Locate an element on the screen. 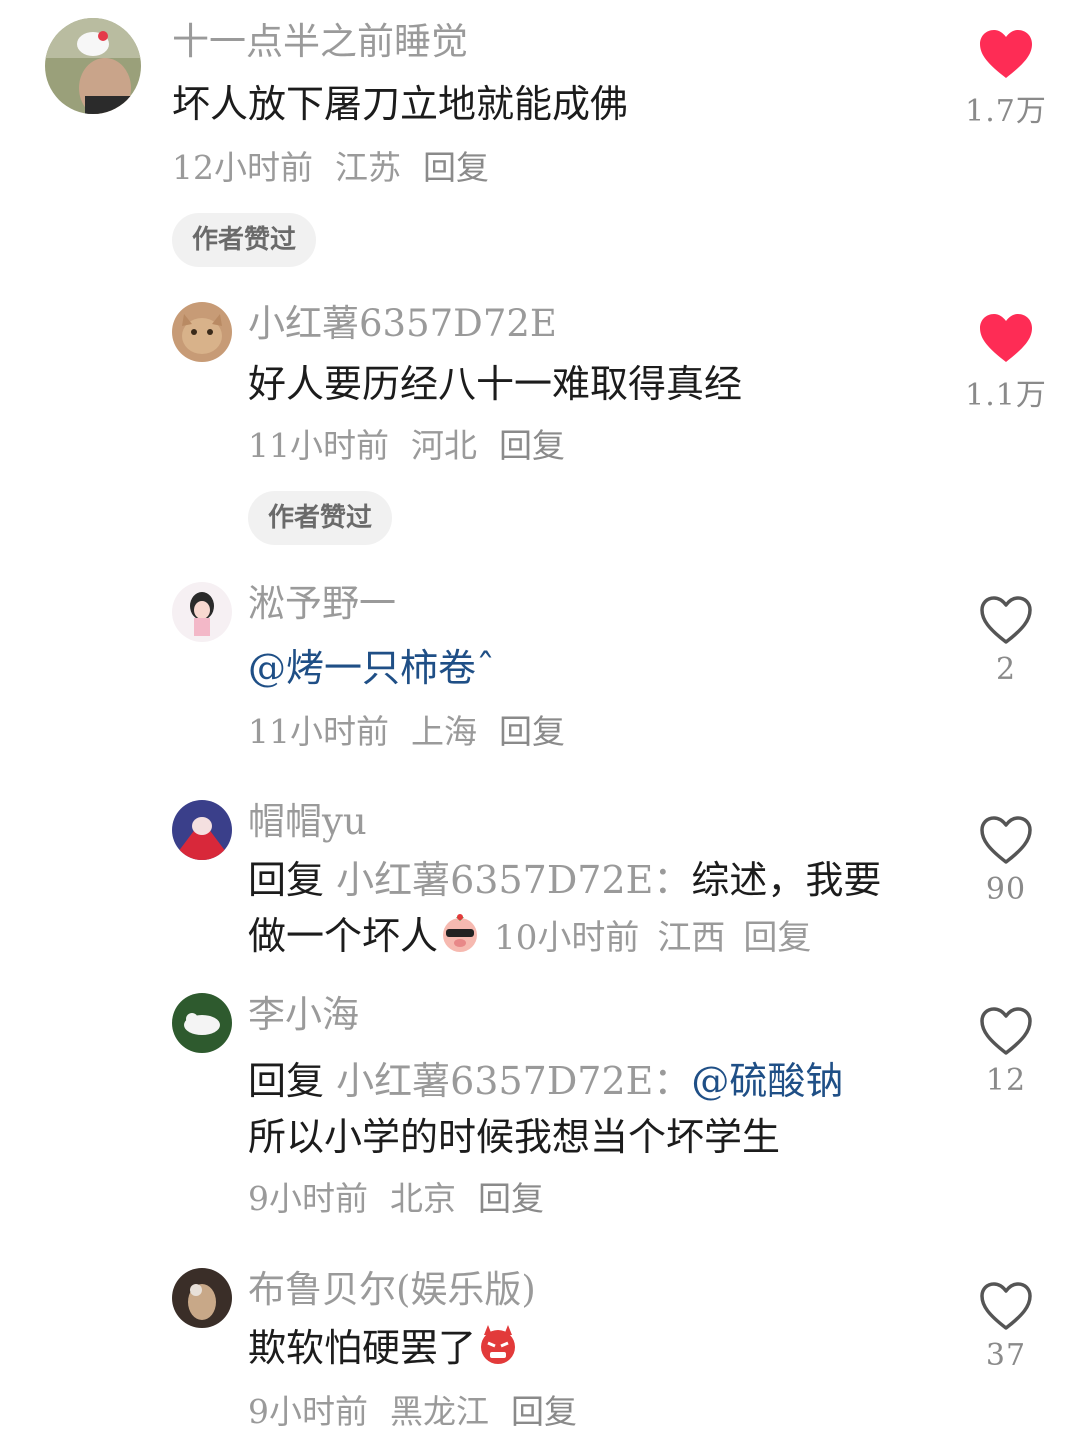 The width and height of the screenshot is (1080, 1452). comment-text: @烤一只柿卷ˆ is located at coordinates (371, 668).